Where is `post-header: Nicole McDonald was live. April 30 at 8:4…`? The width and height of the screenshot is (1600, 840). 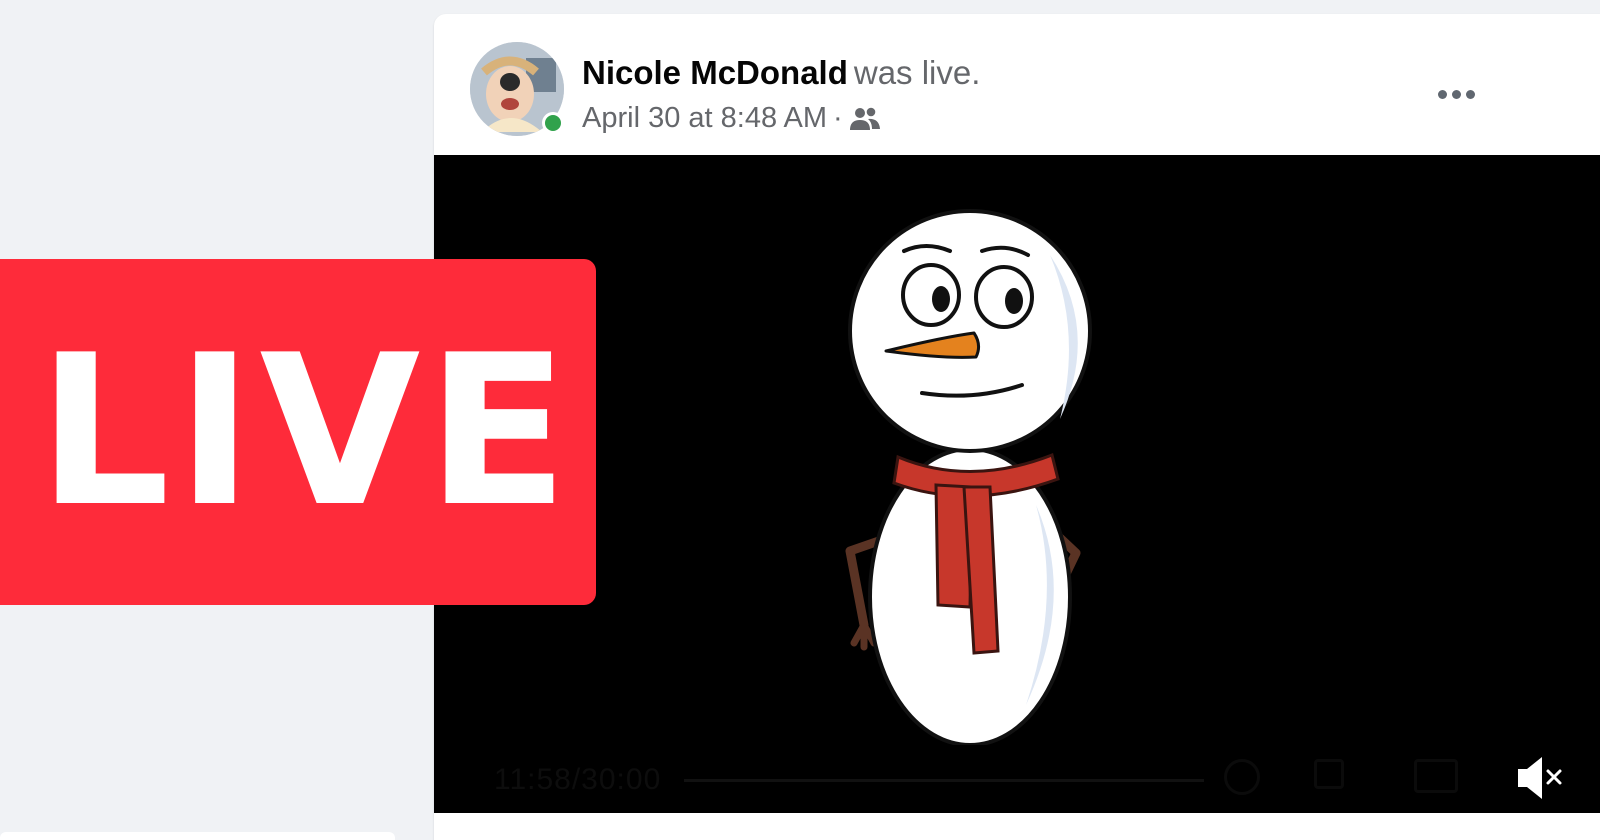 post-header: Nicole McDonald was live. April 30 at 8:4… is located at coordinates (1017, 84).